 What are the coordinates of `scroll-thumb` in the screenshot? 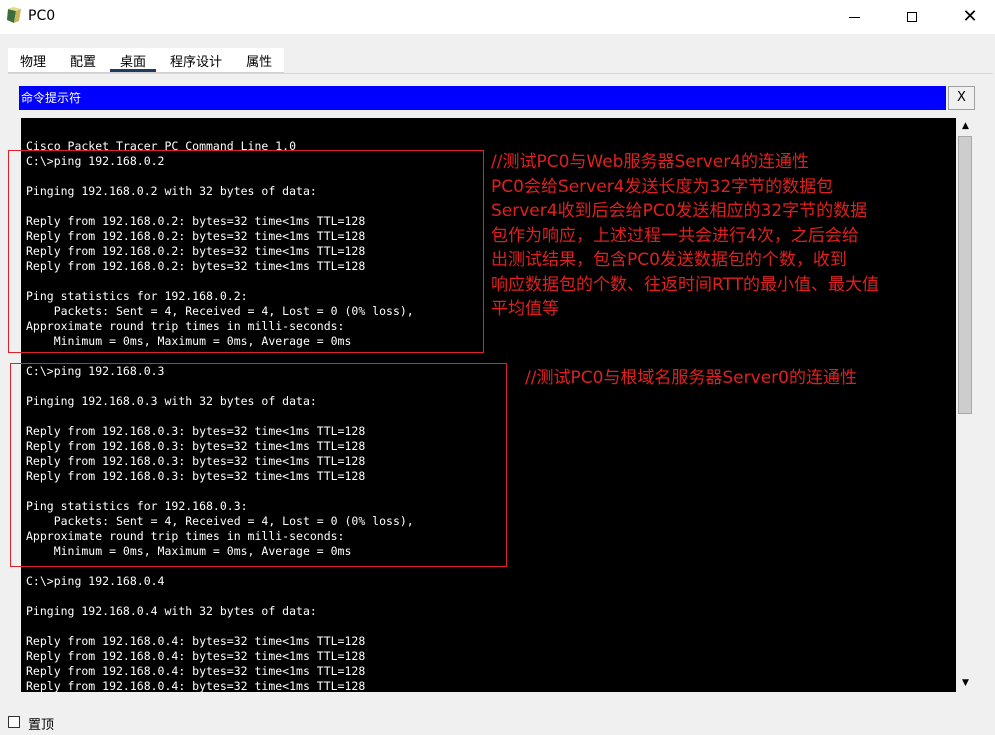 It's located at (965, 275).